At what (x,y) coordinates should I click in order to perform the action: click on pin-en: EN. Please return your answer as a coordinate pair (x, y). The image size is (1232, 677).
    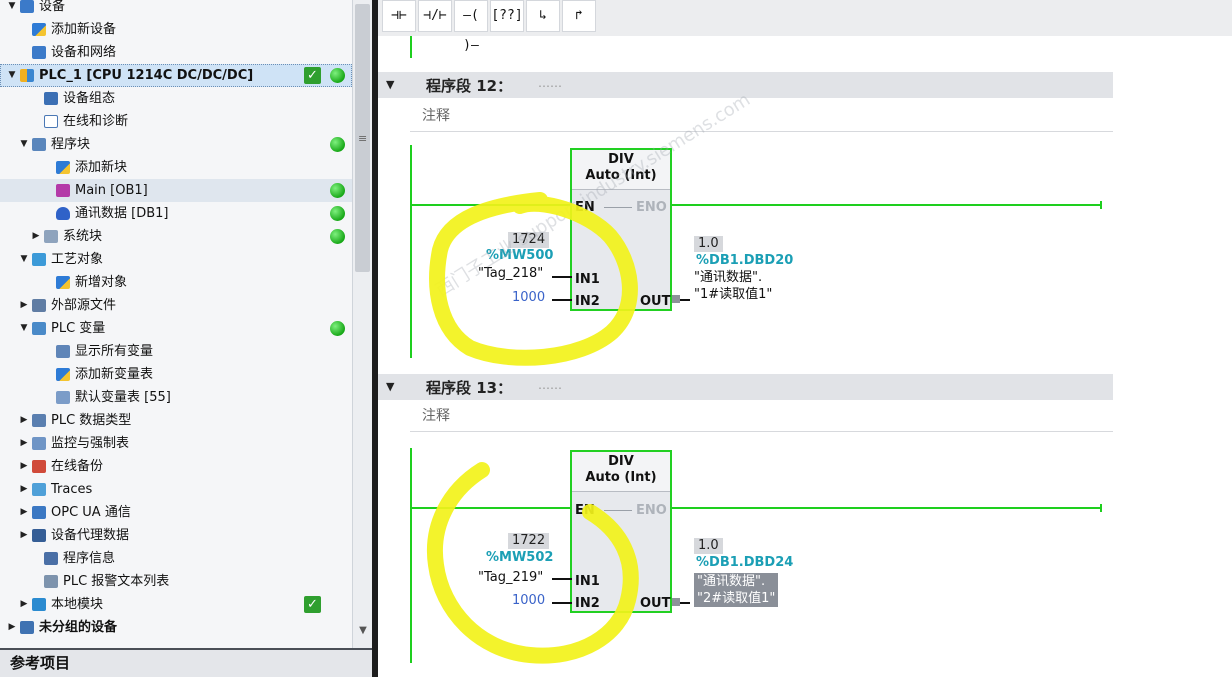
    Looking at the image, I should click on (585, 207).